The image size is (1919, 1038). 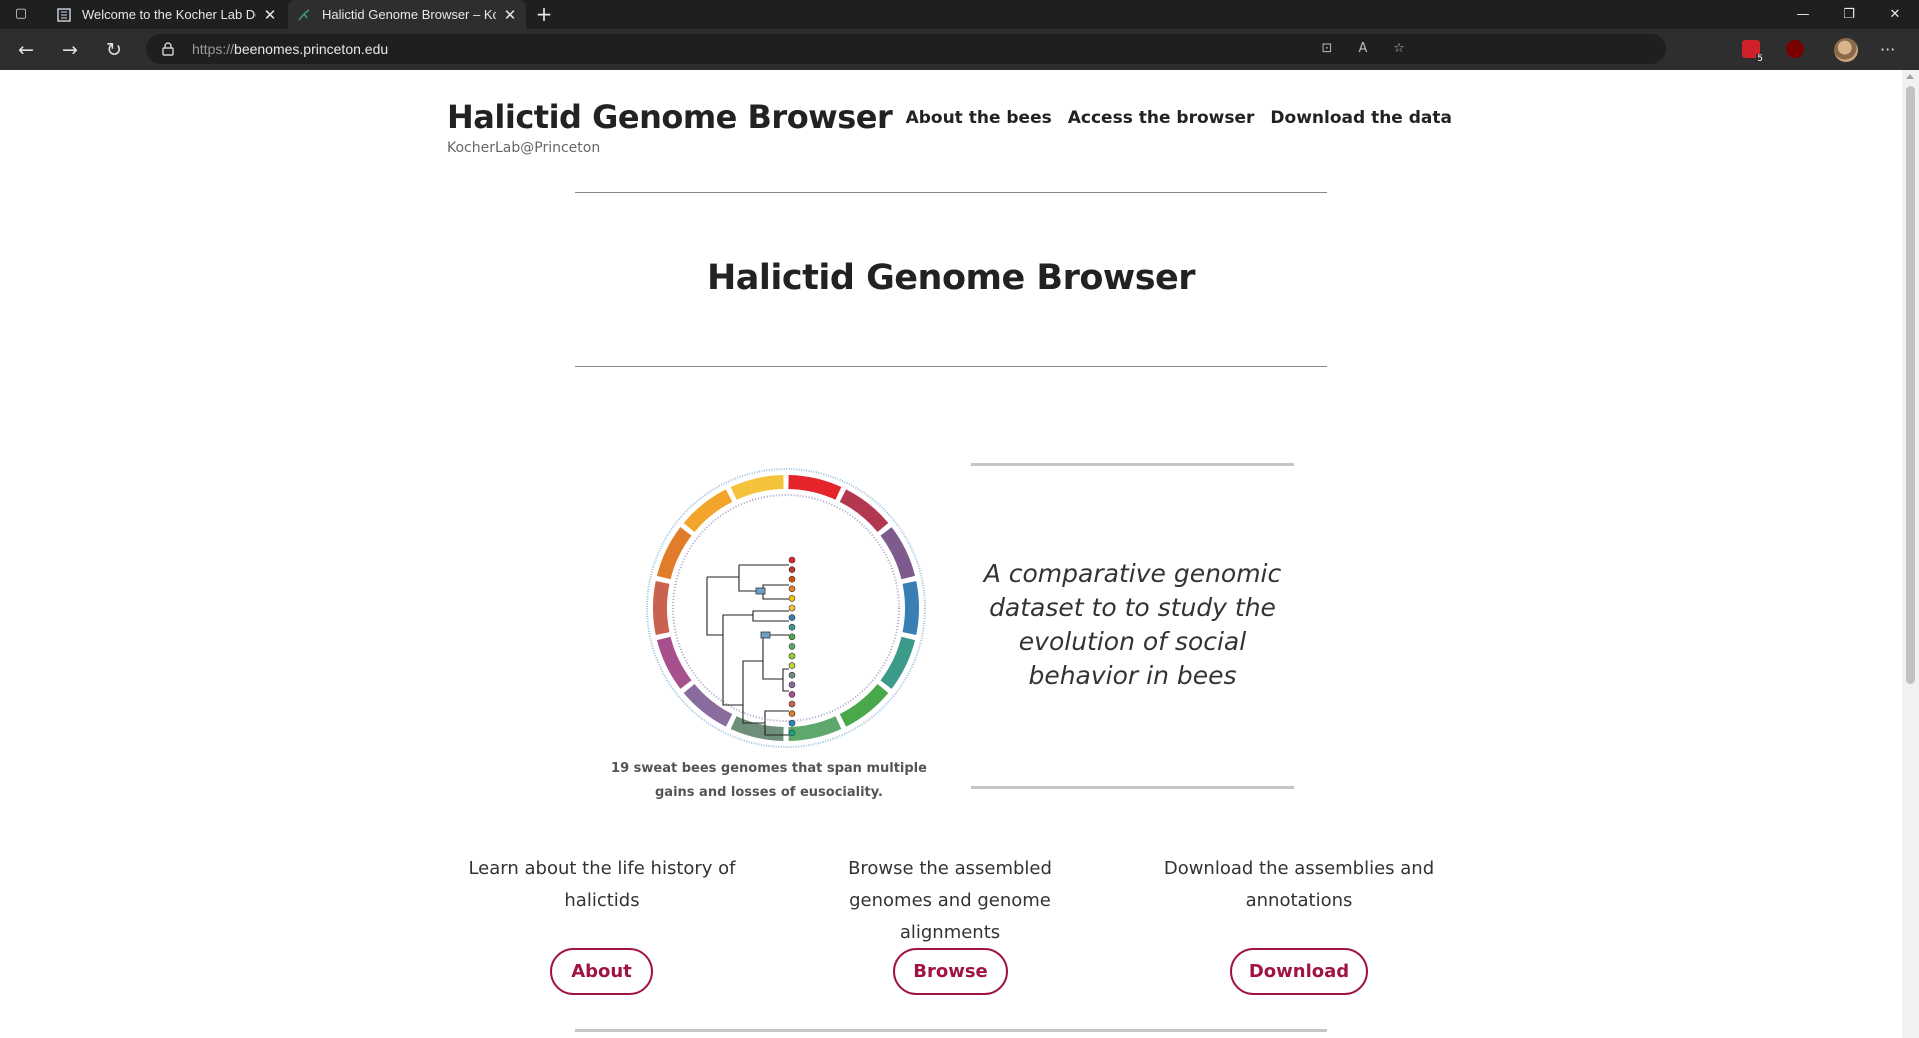 What do you see at coordinates (1803, 14) in the screenshot?
I see `minimize-icon: —` at bounding box center [1803, 14].